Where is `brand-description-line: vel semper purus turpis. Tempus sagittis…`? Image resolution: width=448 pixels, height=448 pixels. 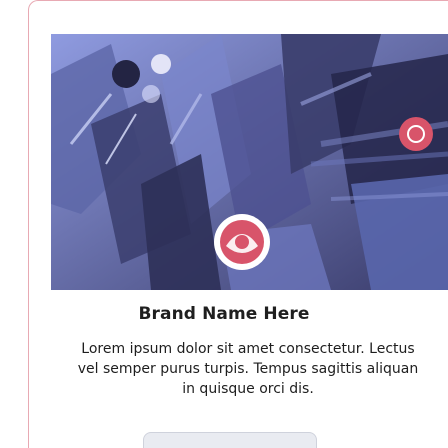 brand-description-line: vel semper purus turpis. Tempus sagittis… is located at coordinates (248, 369).